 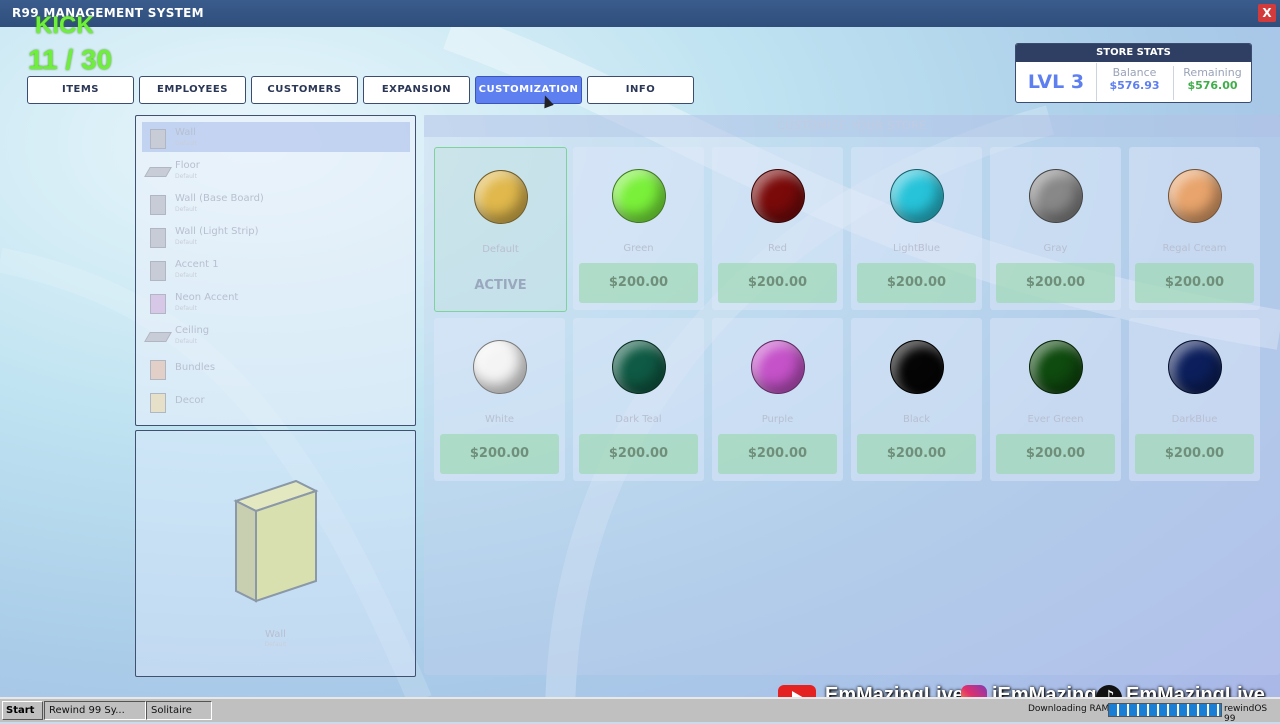 What do you see at coordinates (179, 710) in the screenshot?
I see `taskbar-item-solitaire: Solitaire` at bounding box center [179, 710].